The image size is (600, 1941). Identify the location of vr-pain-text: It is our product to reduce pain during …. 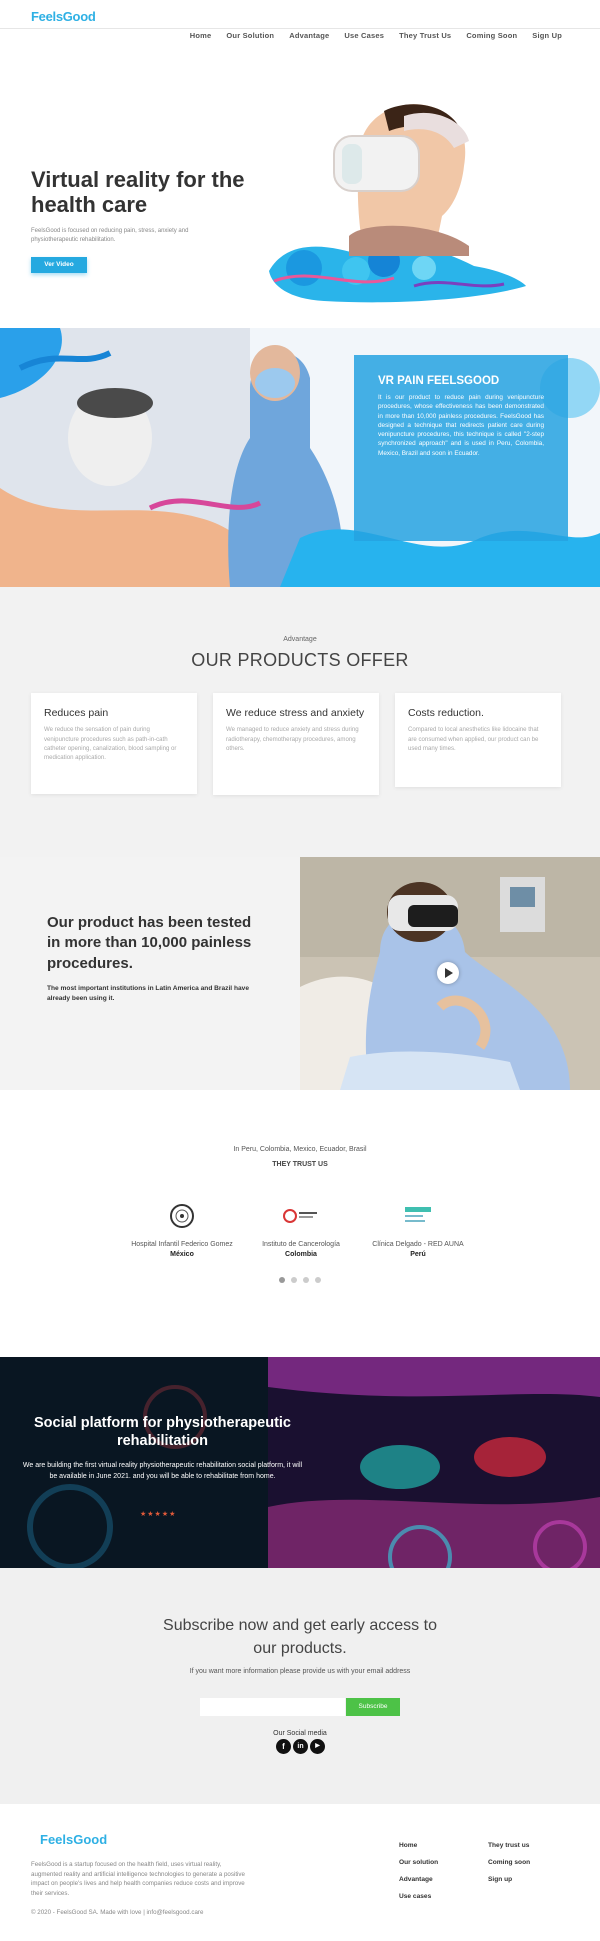
(461, 425).